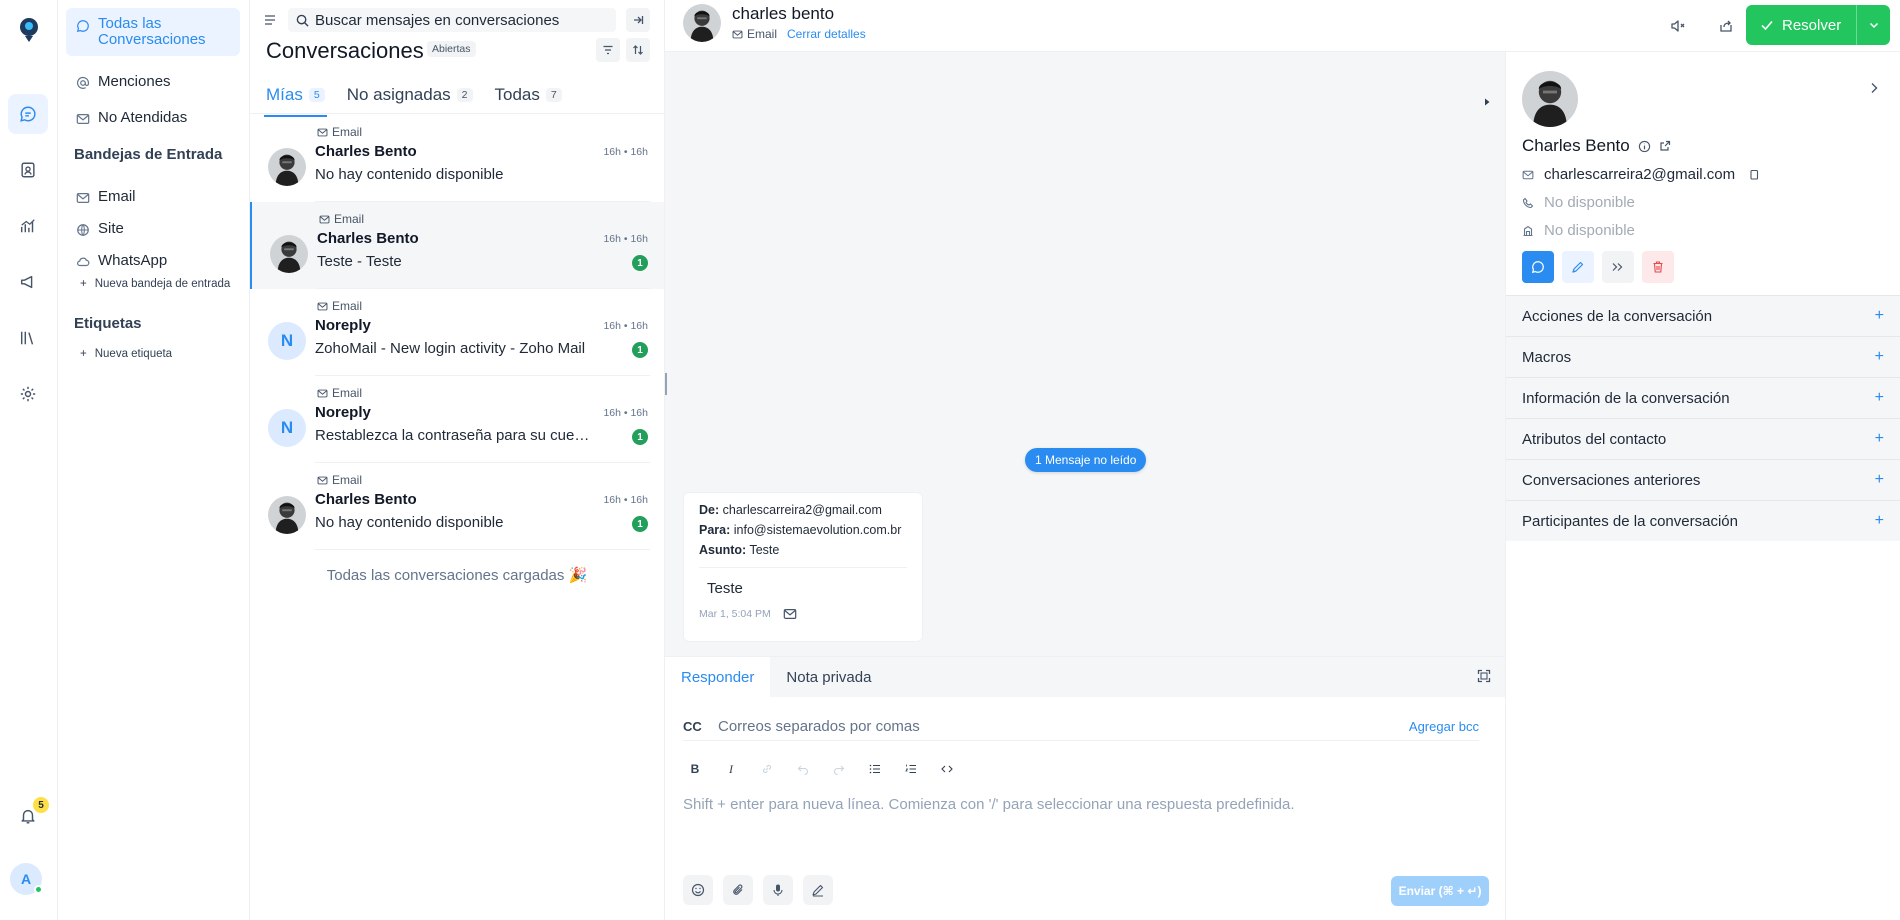  I want to click on redo-icon, so click(839, 769).